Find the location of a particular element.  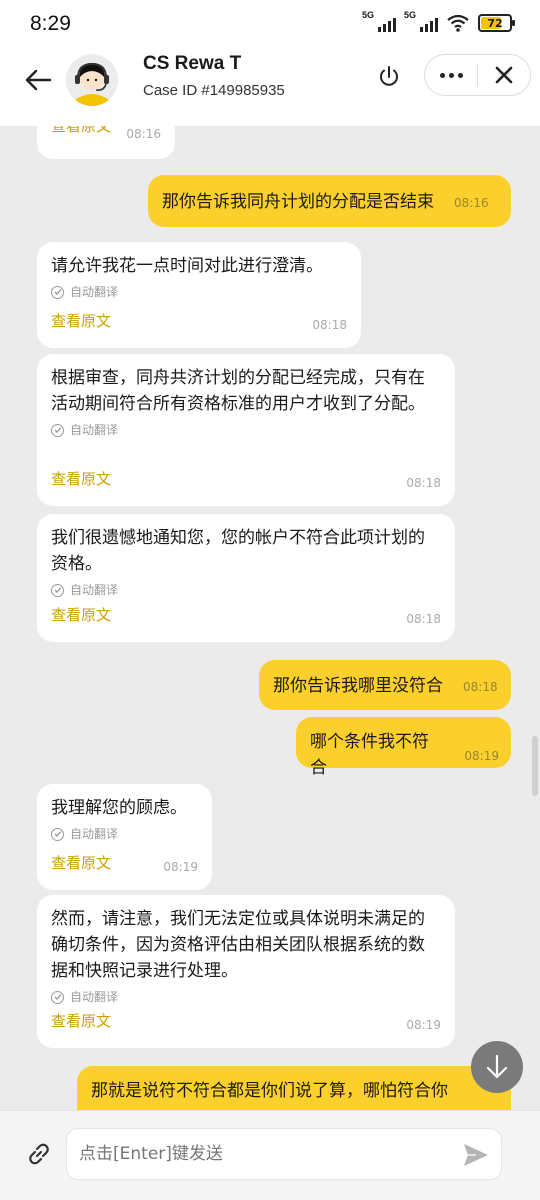

attach-button is located at coordinates (39, 1154).